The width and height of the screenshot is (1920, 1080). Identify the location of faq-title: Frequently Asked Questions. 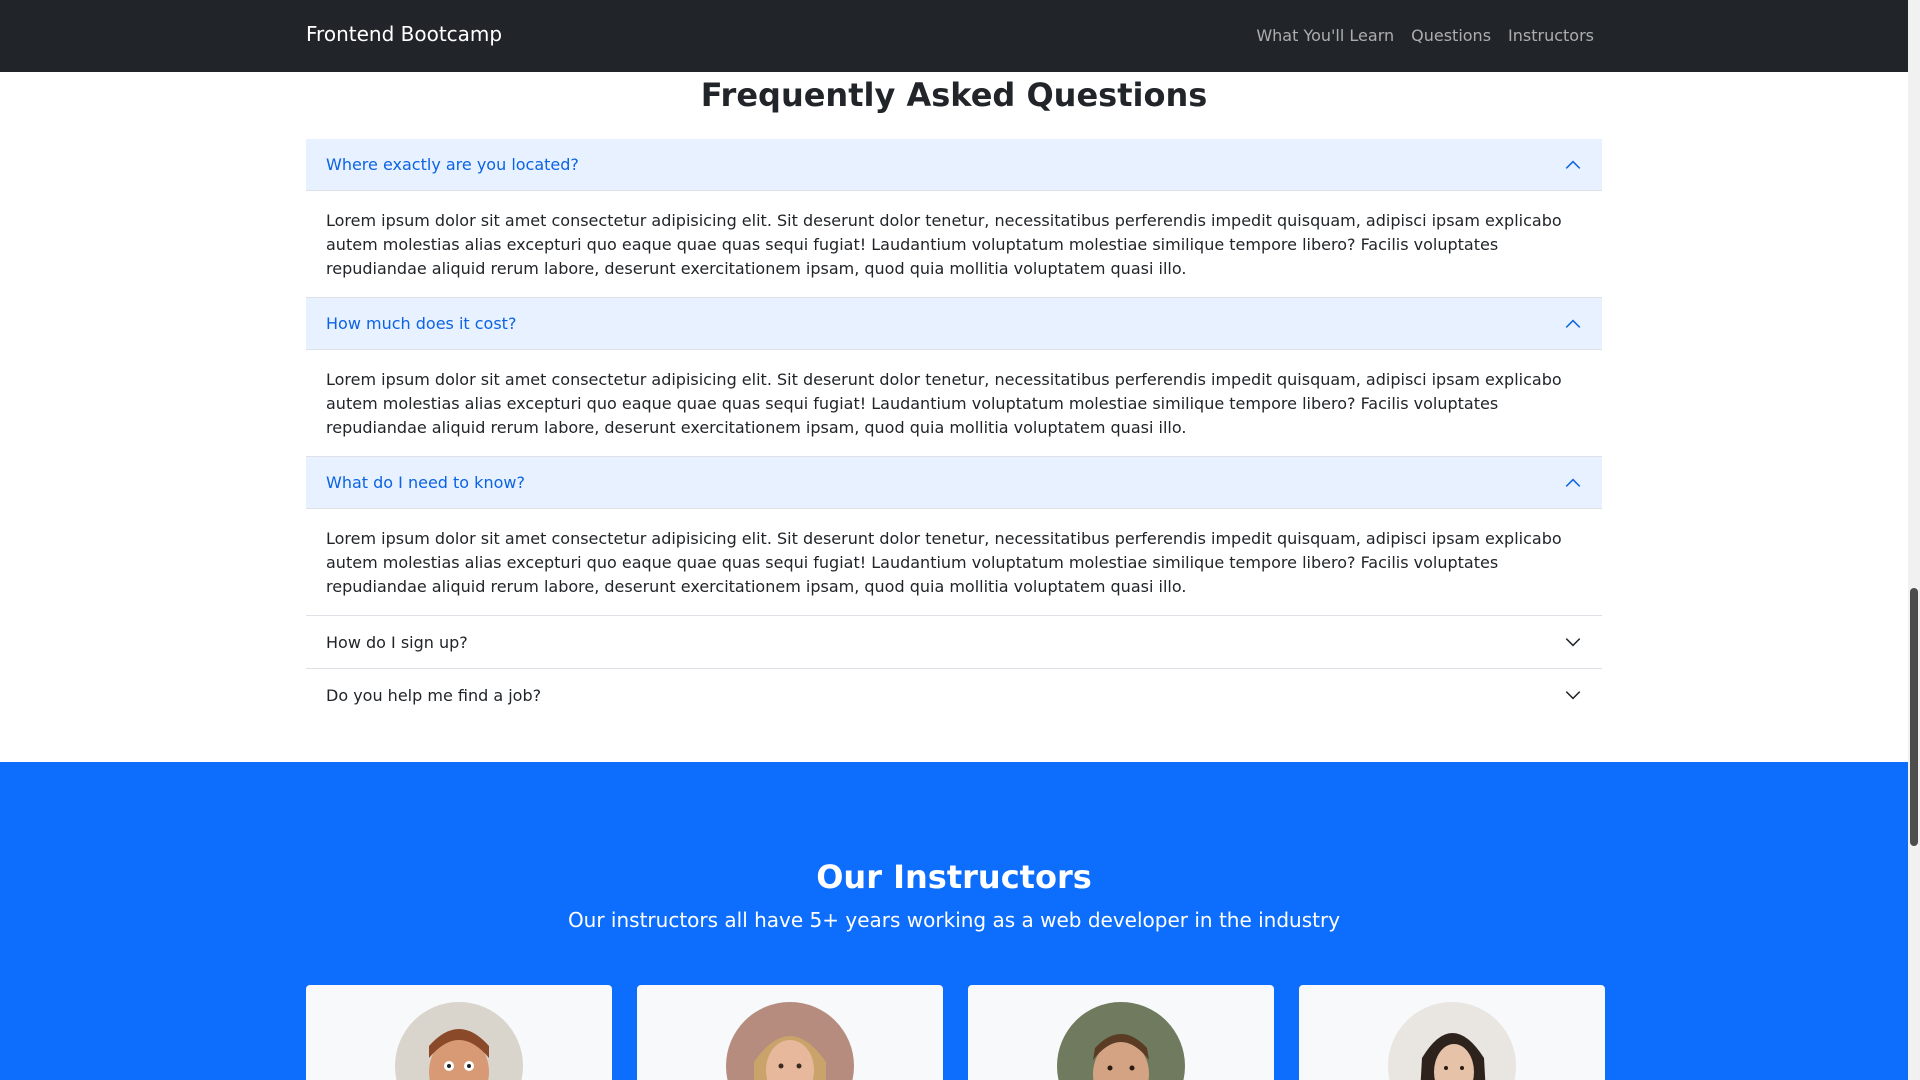
(954, 95).